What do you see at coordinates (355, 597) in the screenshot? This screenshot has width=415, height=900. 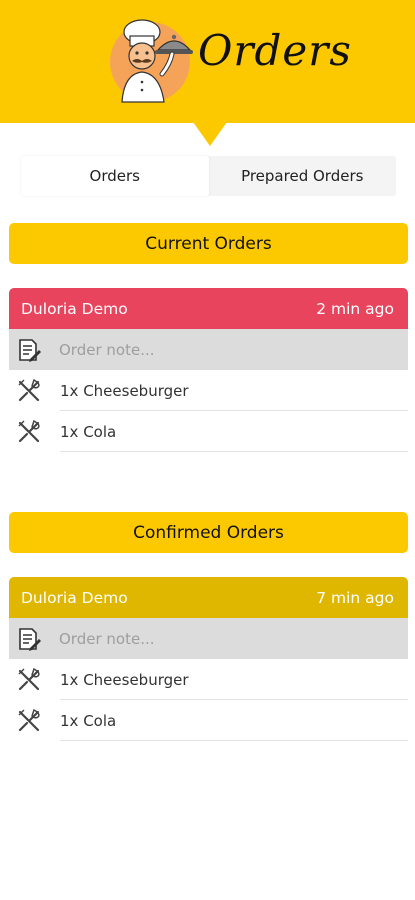 I see `order-time: 7 min ago` at bounding box center [355, 597].